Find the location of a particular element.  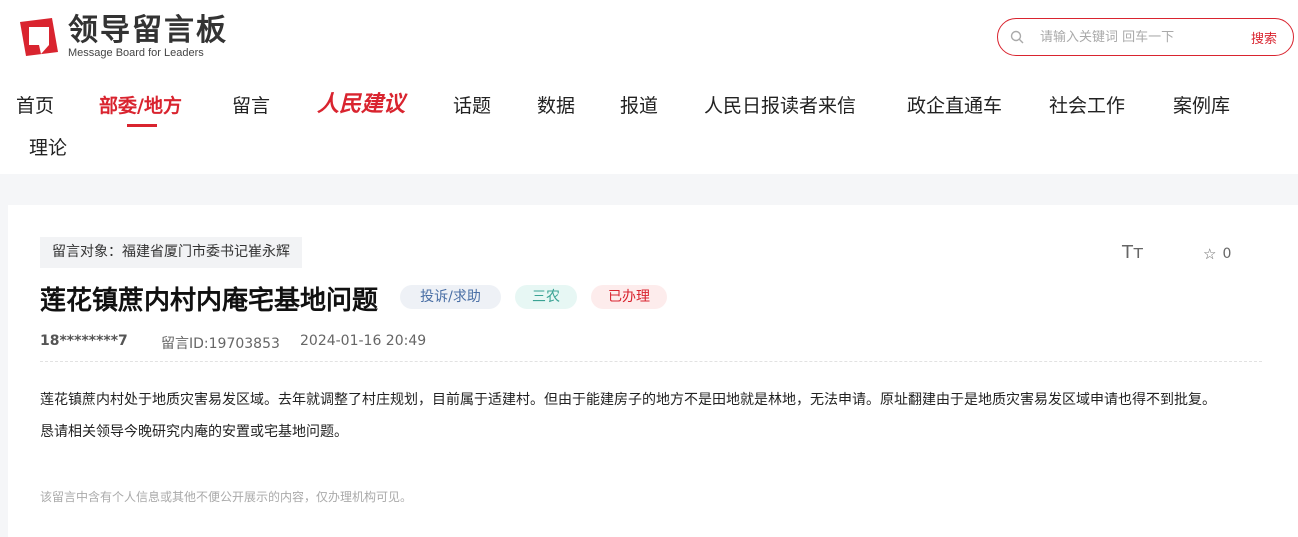

nav-peoples-suggestions: 人民建议 is located at coordinates (361, 102).